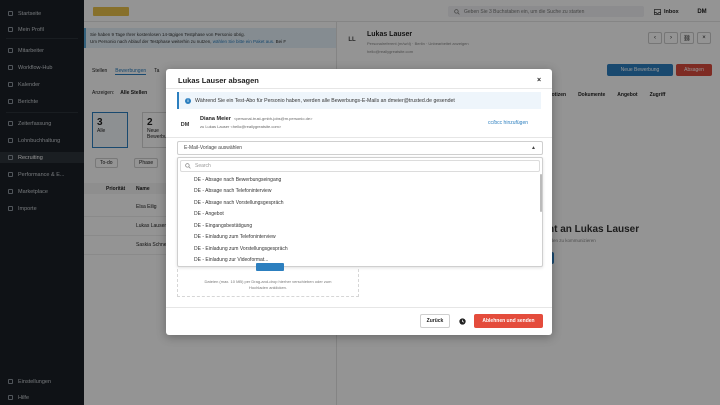 The width and height of the screenshot is (720, 405). What do you see at coordinates (508, 321) in the screenshot?
I see `reject-and-send-button: Ablehnen und senden` at bounding box center [508, 321].